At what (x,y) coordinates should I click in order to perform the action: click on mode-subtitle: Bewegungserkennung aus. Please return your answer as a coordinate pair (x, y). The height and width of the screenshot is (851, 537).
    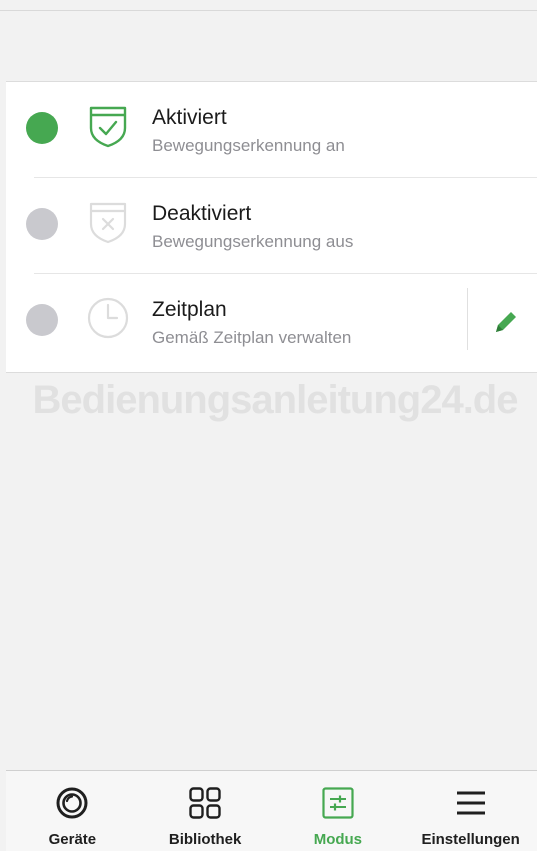
    Looking at the image, I should click on (253, 241).